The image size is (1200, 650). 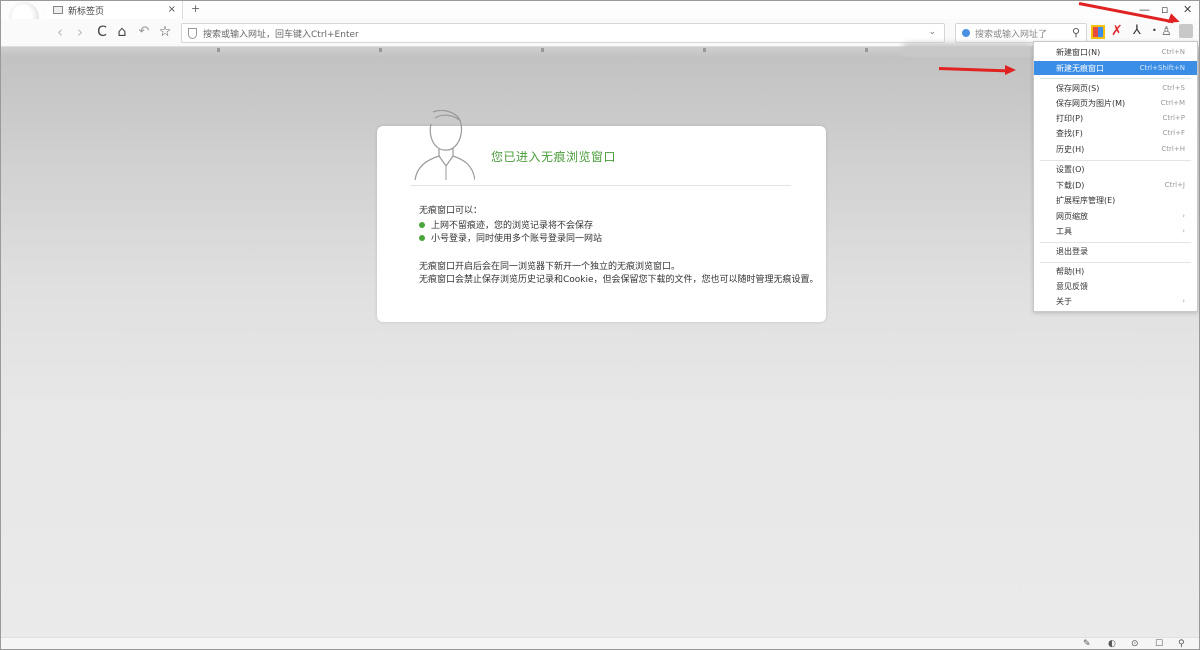 I want to click on card-intro: 无痕窗口可以：, so click(x=451, y=211).